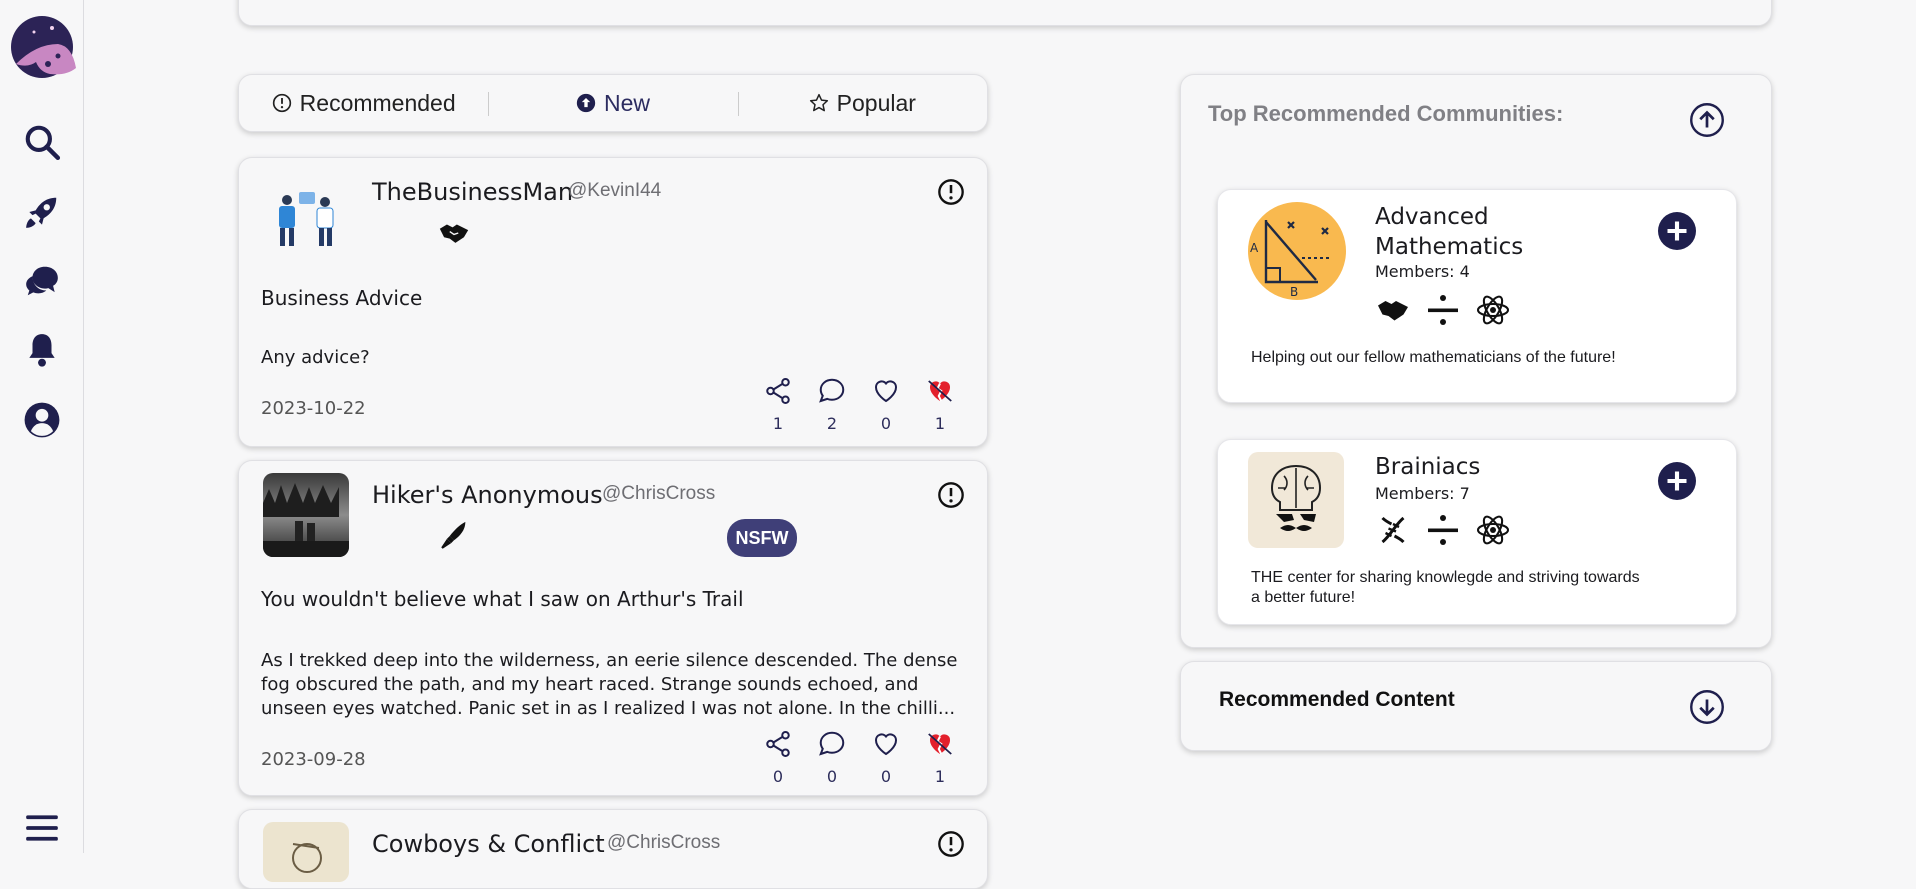 The height and width of the screenshot is (889, 1916). Describe the element at coordinates (762, 538) in the screenshot. I see `nsfw-badge: NSFW` at that location.